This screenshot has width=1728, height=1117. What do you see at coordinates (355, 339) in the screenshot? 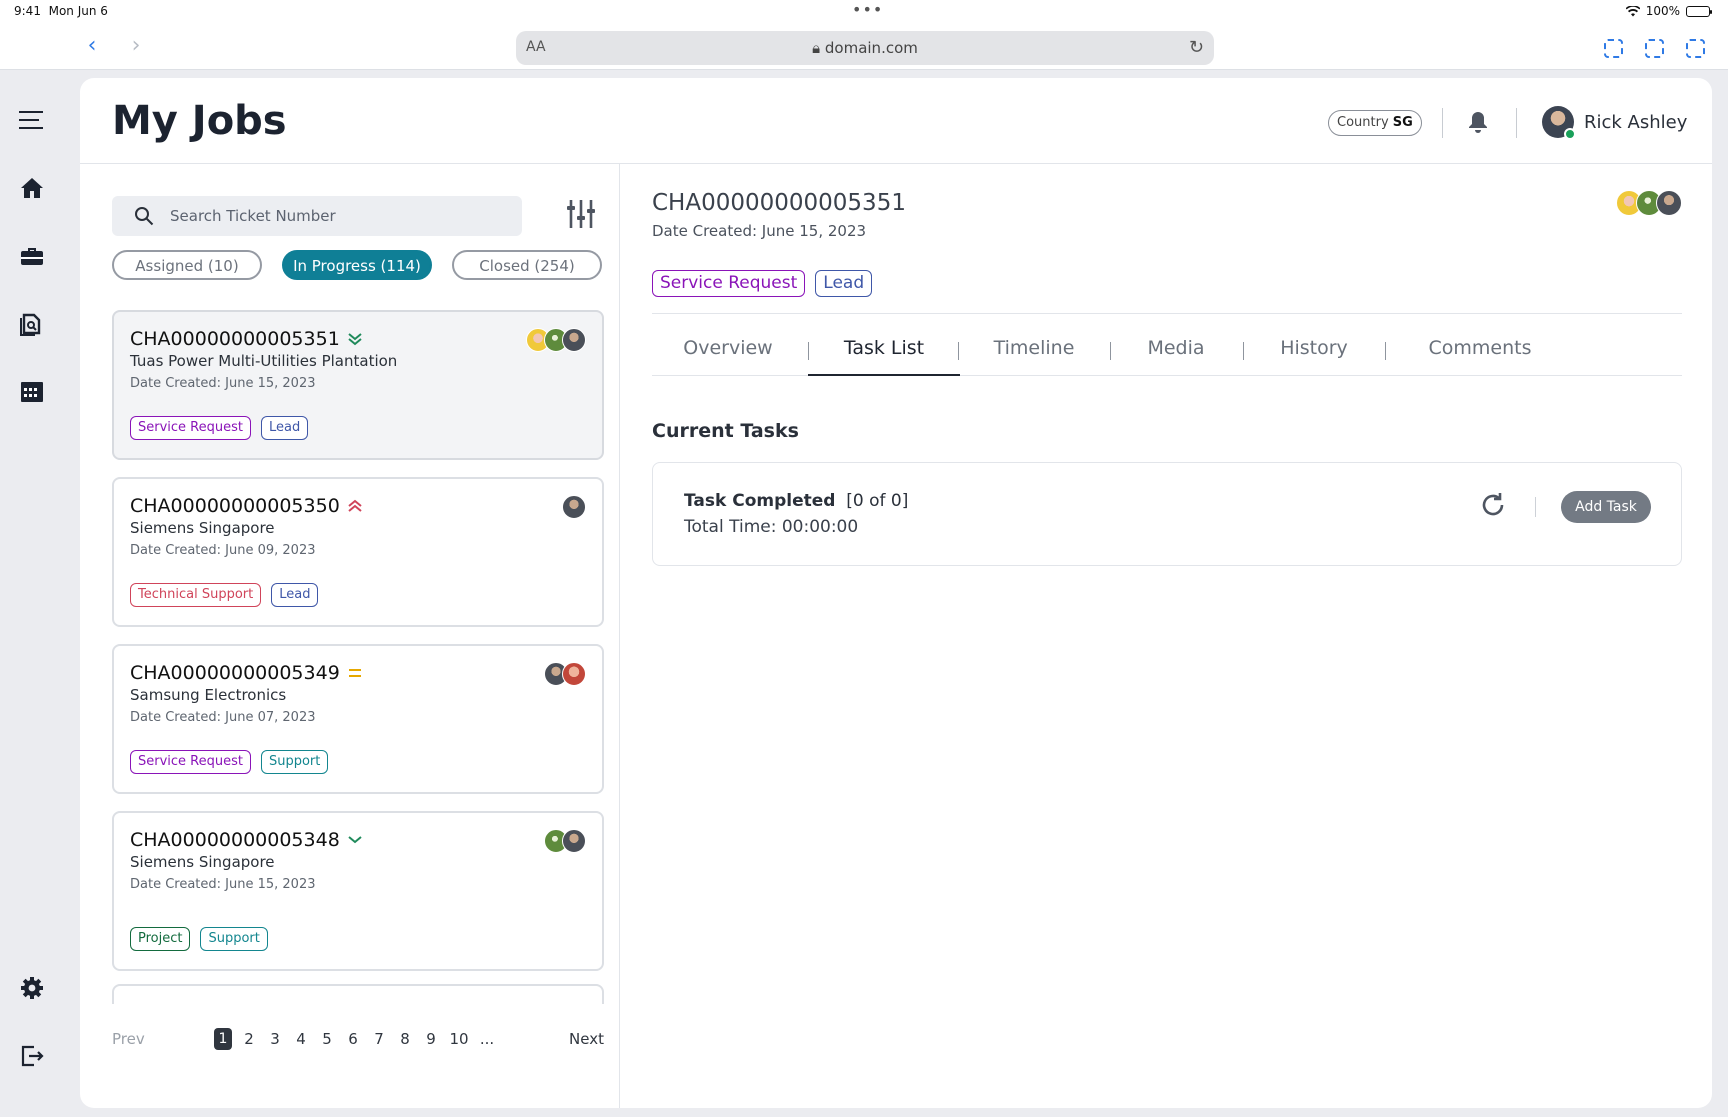
I see `double-chevron-down-icon` at bounding box center [355, 339].